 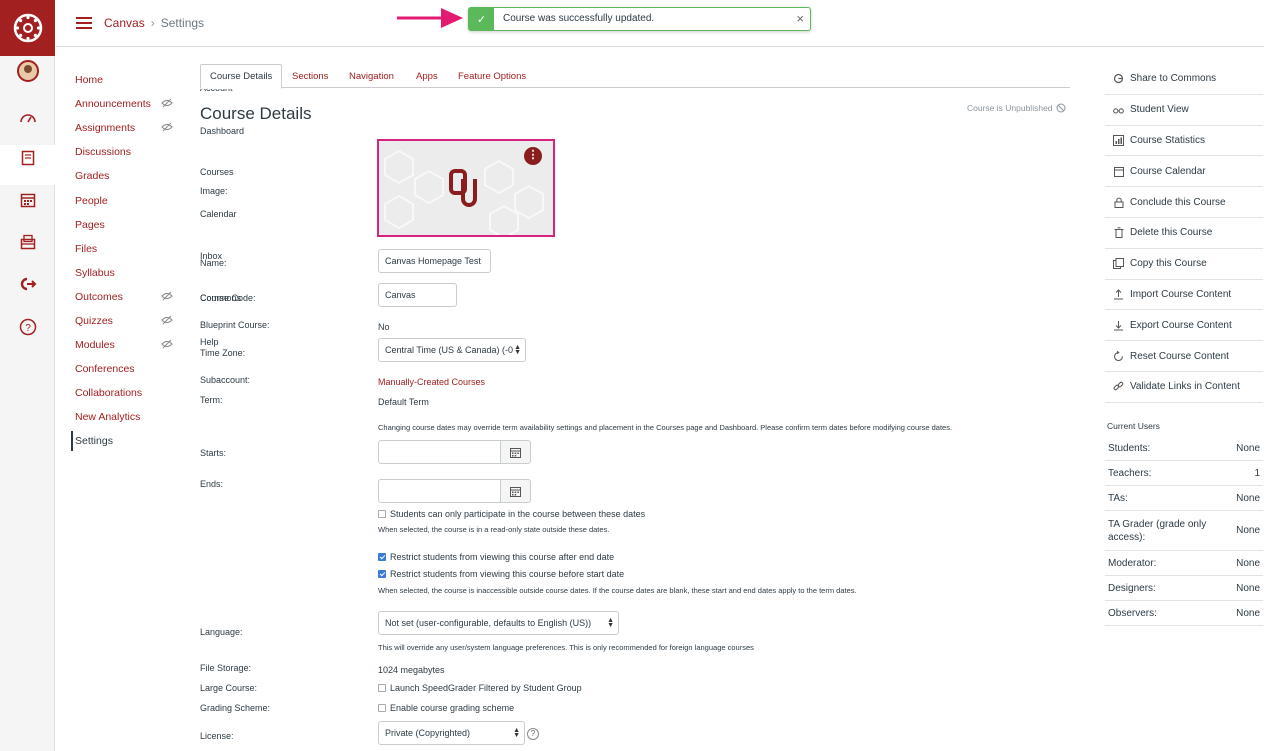 I want to click on share-to-commons-button: Share to Commons, so click(x=1184, y=79).